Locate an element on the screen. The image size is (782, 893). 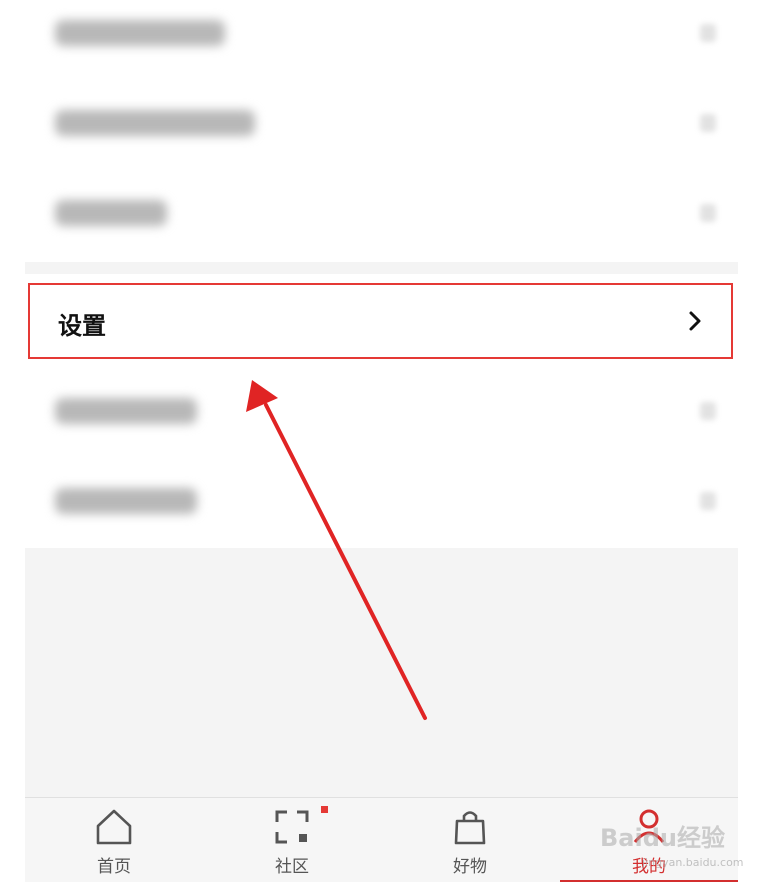
bottom-strip is located at coordinates (381, 887).